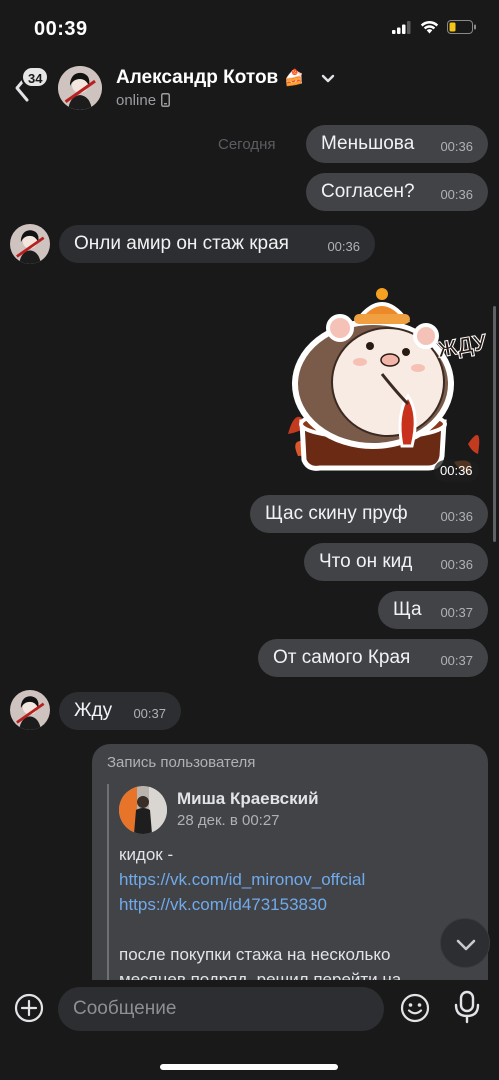 Image resolution: width=499 pixels, height=1080 pixels. I want to click on date-separator: Сегодня, so click(247, 144).